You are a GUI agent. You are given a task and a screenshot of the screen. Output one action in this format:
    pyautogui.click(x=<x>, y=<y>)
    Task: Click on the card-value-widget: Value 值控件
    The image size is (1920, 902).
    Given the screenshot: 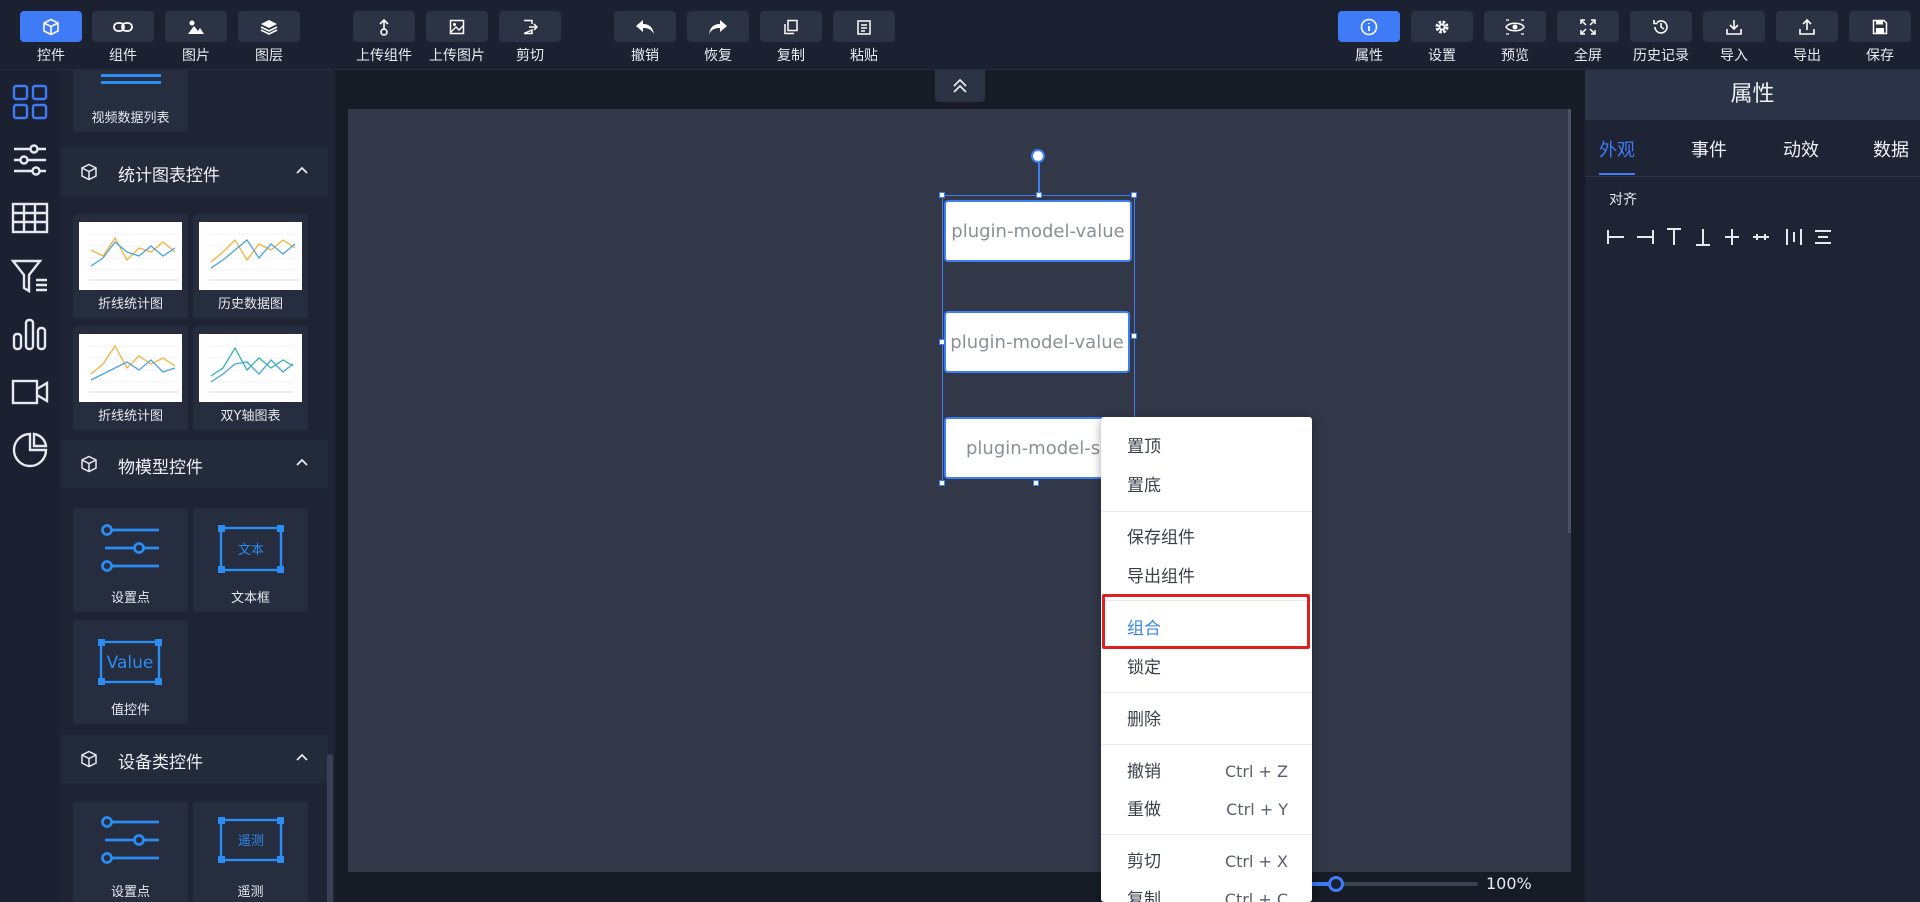 What is the action you would take?
    pyautogui.click(x=130, y=672)
    